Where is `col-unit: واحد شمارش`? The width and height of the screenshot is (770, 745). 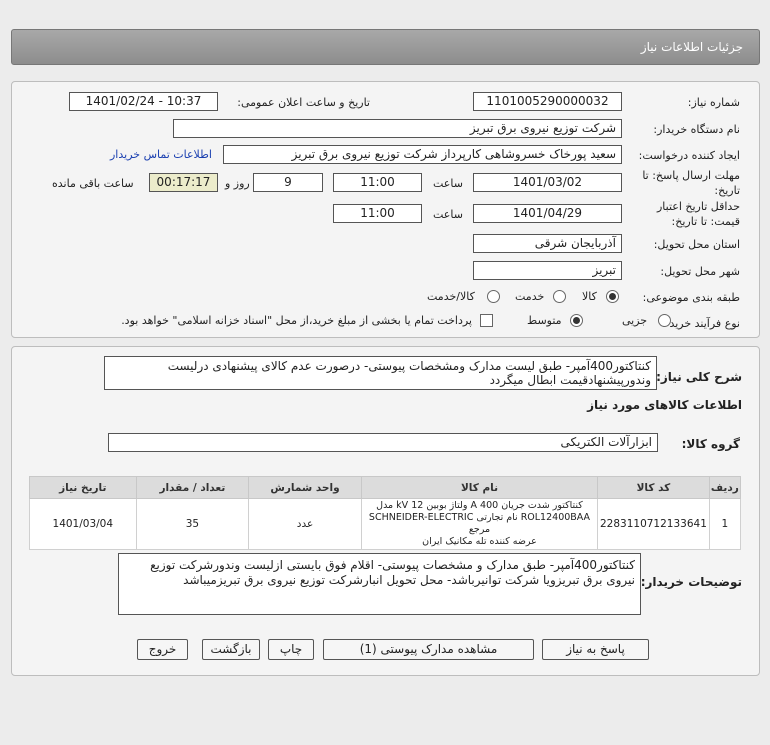 col-unit: واحد شمارش is located at coordinates (305, 487).